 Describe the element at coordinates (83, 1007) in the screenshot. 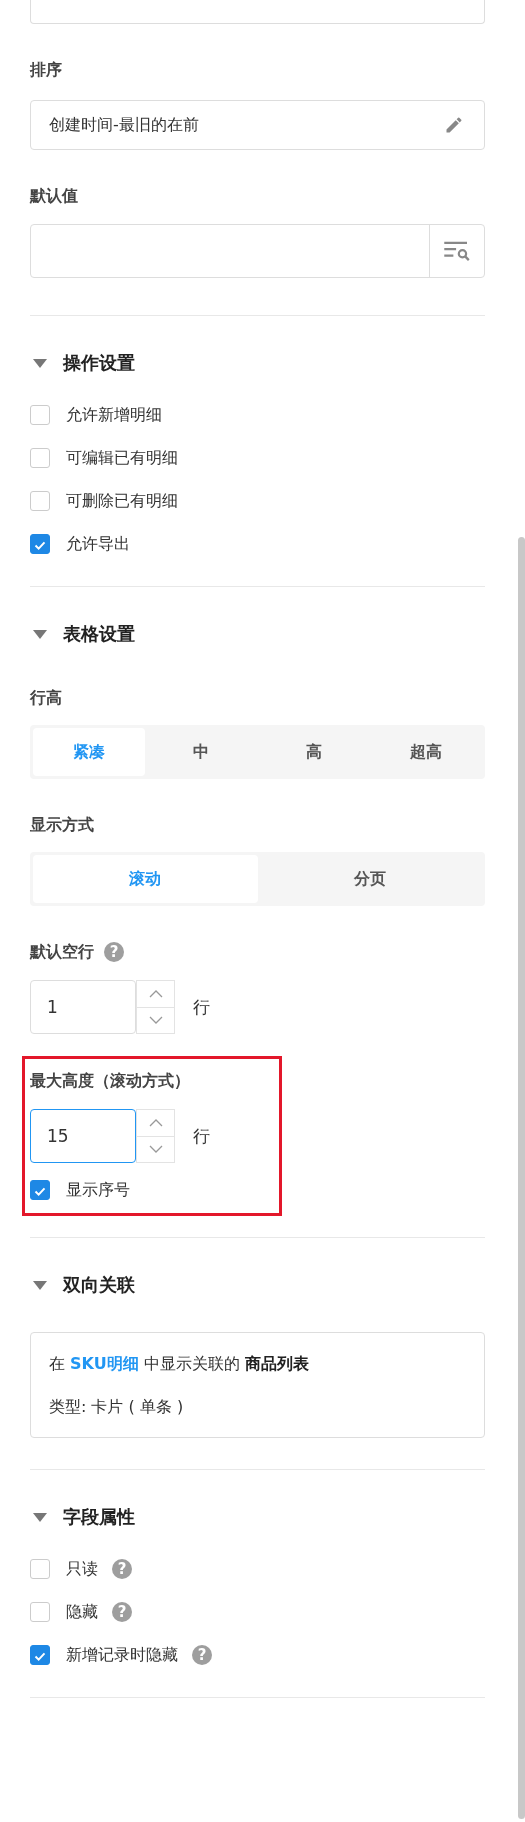

I see `number-input: 1` at that location.